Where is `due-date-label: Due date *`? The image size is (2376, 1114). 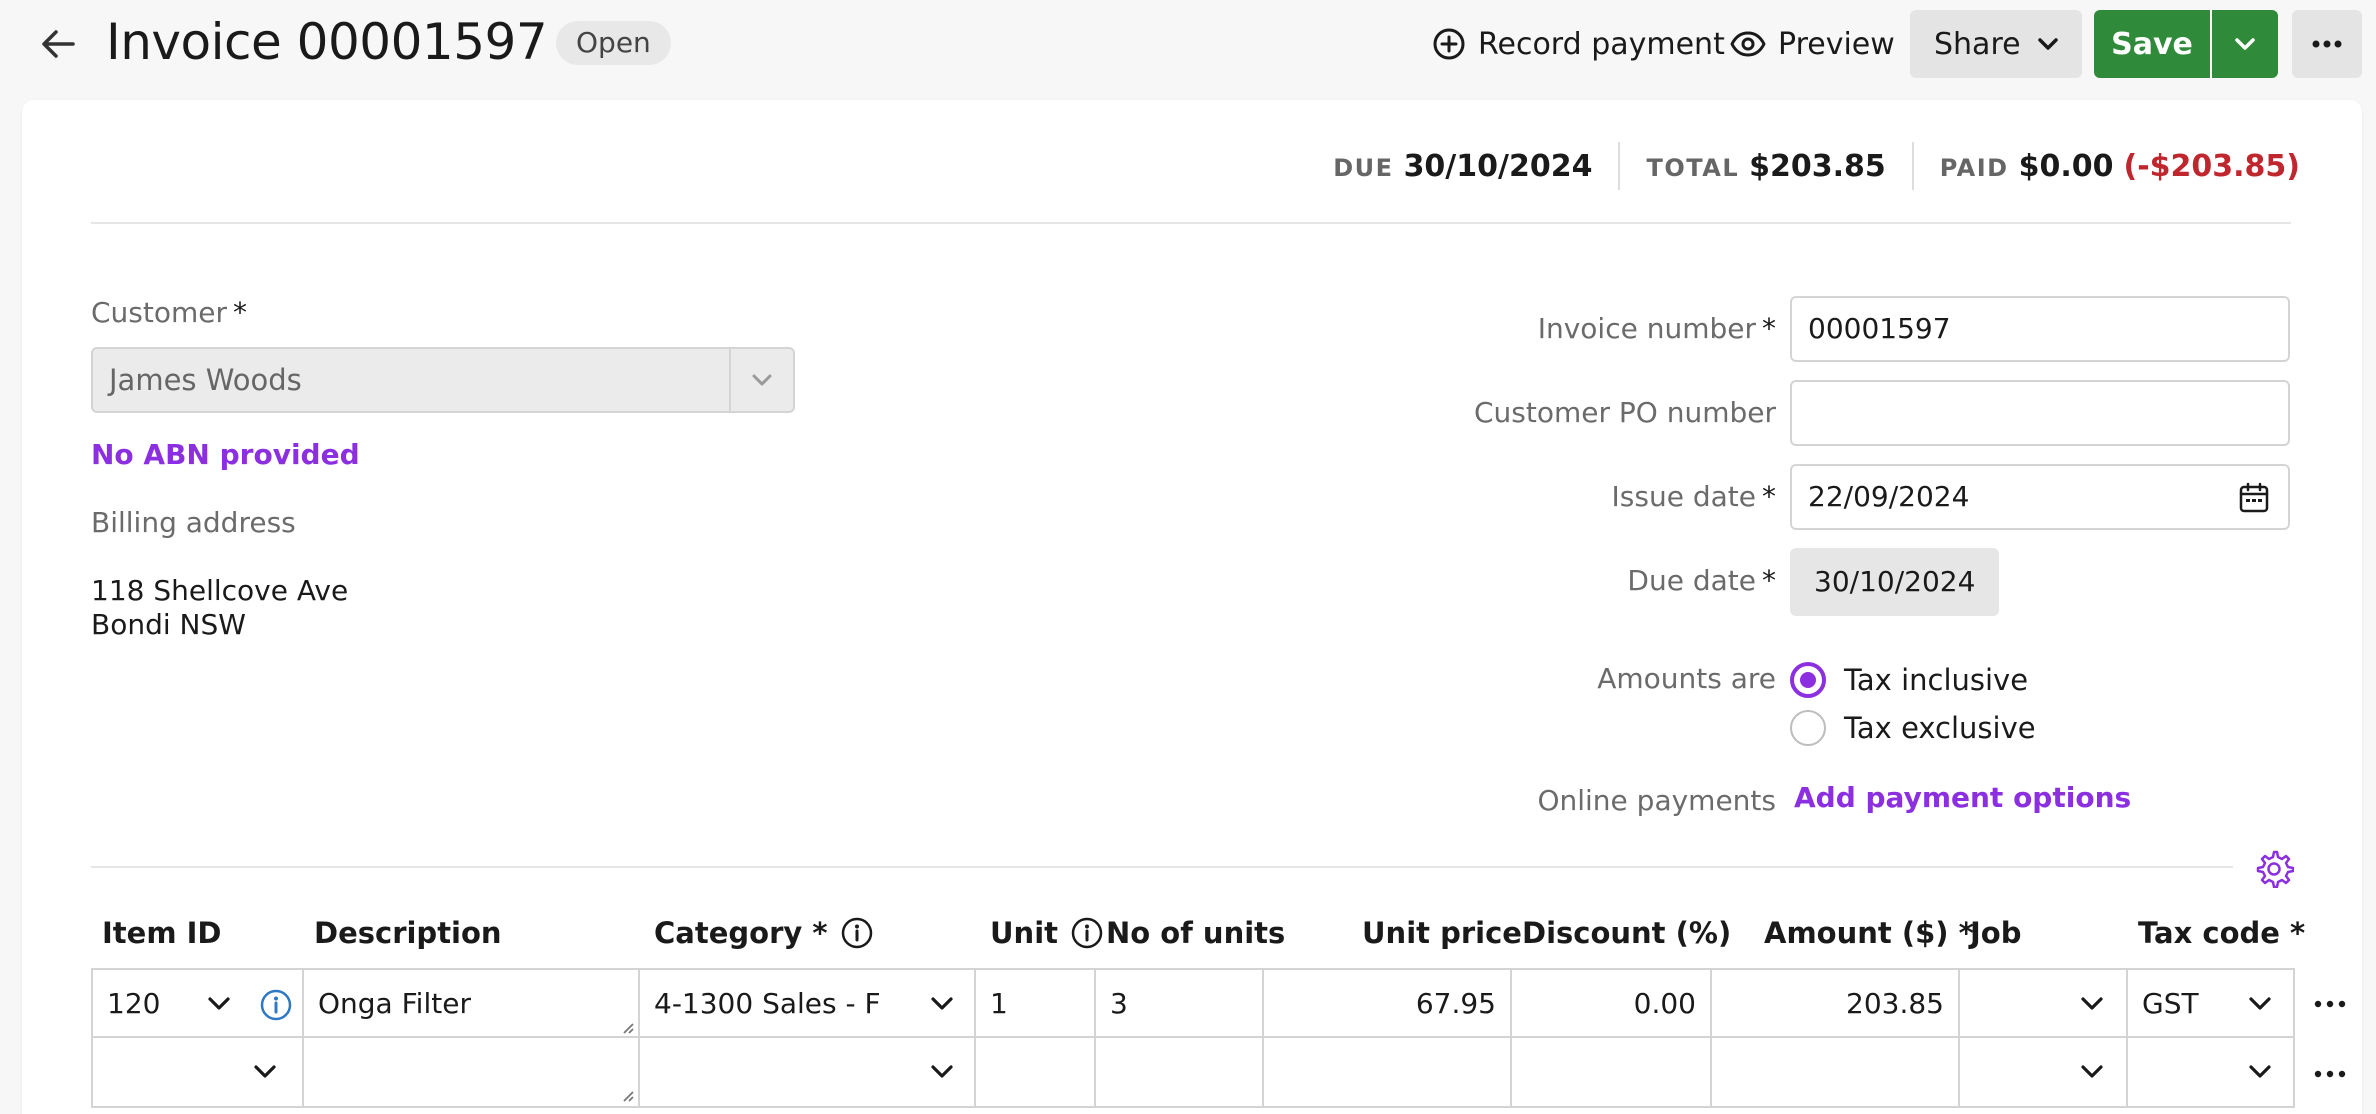
due-date-label: Due date * is located at coordinates (1701, 580).